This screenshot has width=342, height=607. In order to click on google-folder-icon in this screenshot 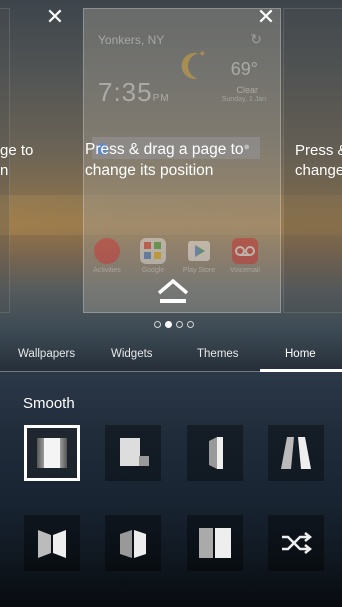, I will do `click(152, 250)`.